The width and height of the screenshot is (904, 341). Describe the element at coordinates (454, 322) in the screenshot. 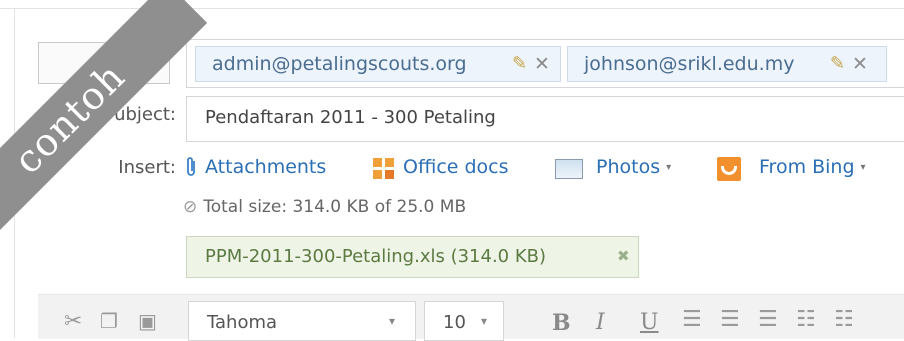

I see `font-size-value: 10` at that location.